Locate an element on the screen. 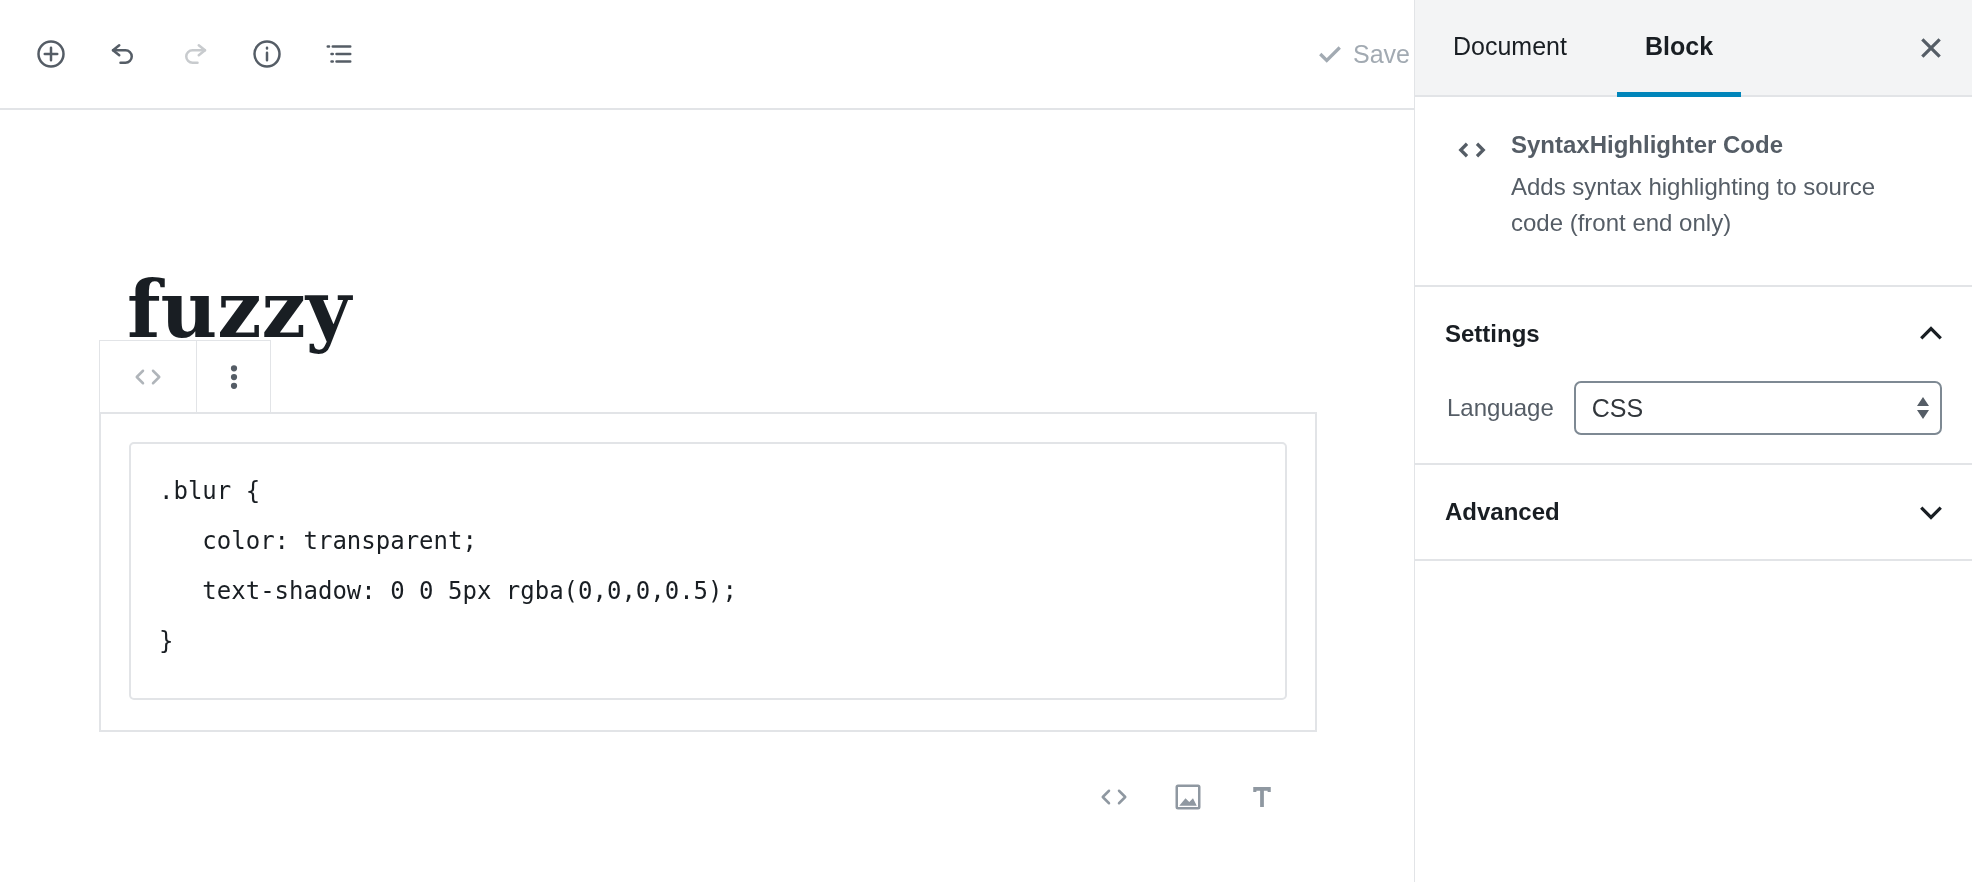  sidebar-tab: Document is located at coordinates (1510, 48).